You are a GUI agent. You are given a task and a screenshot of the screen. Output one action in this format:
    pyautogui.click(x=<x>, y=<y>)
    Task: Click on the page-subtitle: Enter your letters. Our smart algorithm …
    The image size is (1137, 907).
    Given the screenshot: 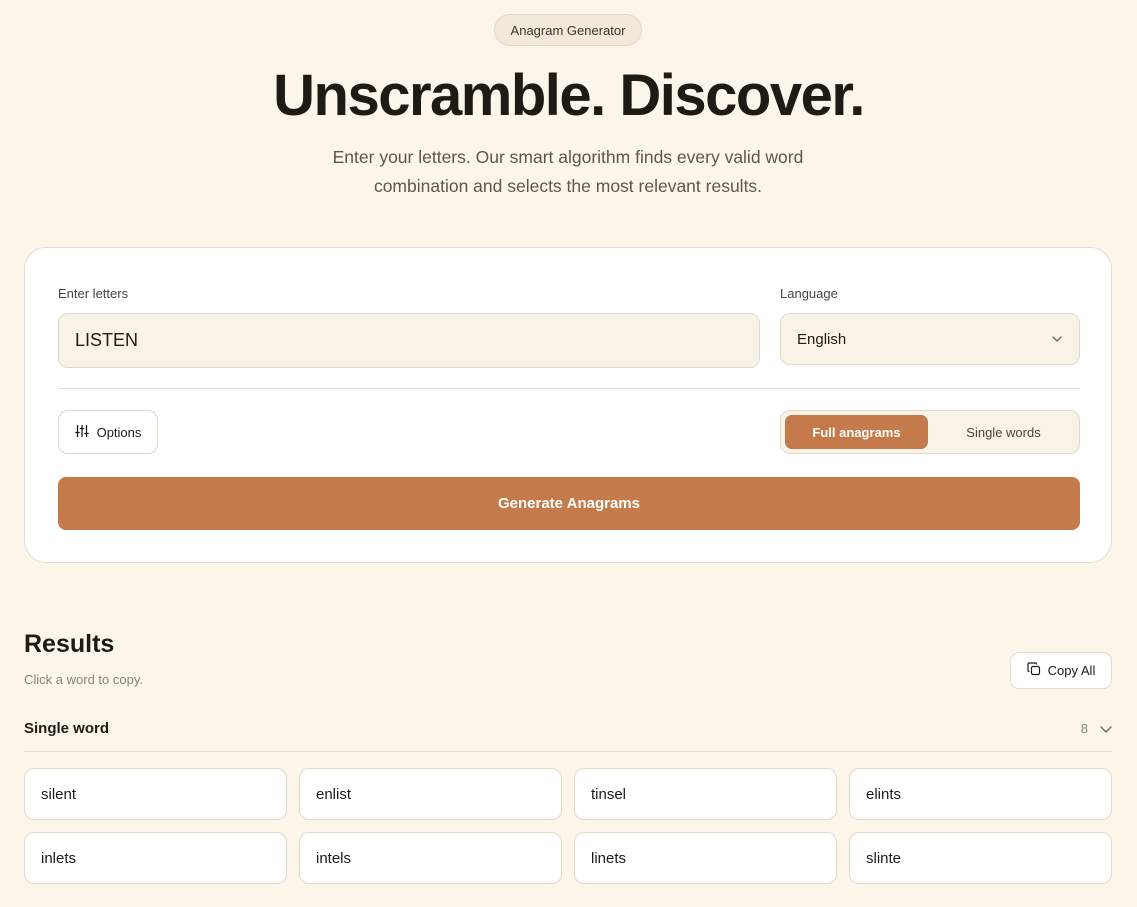 What is the action you would take?
    pyautogui.click(x=568, y=171)
    